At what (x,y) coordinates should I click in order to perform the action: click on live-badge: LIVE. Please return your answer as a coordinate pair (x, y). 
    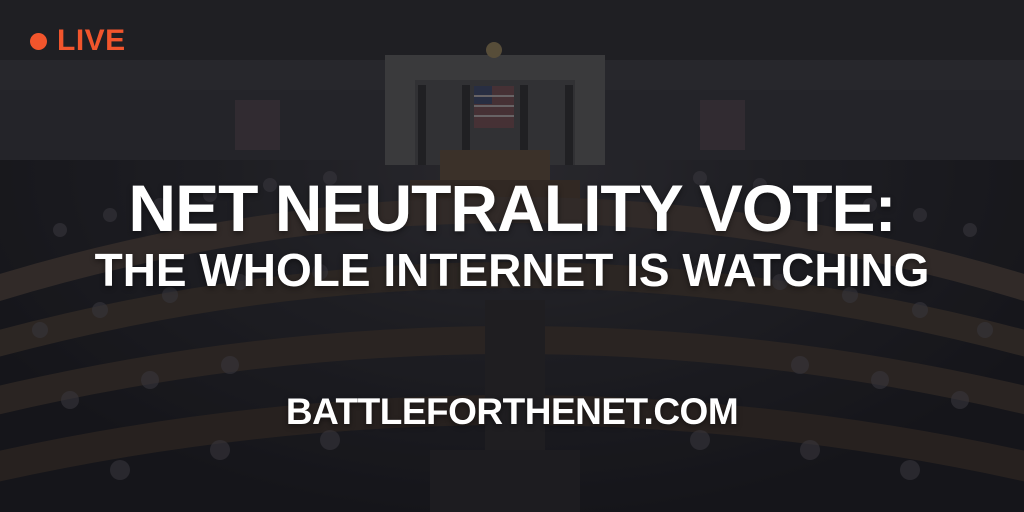
    Looking at the image, I should click on (78, 41).